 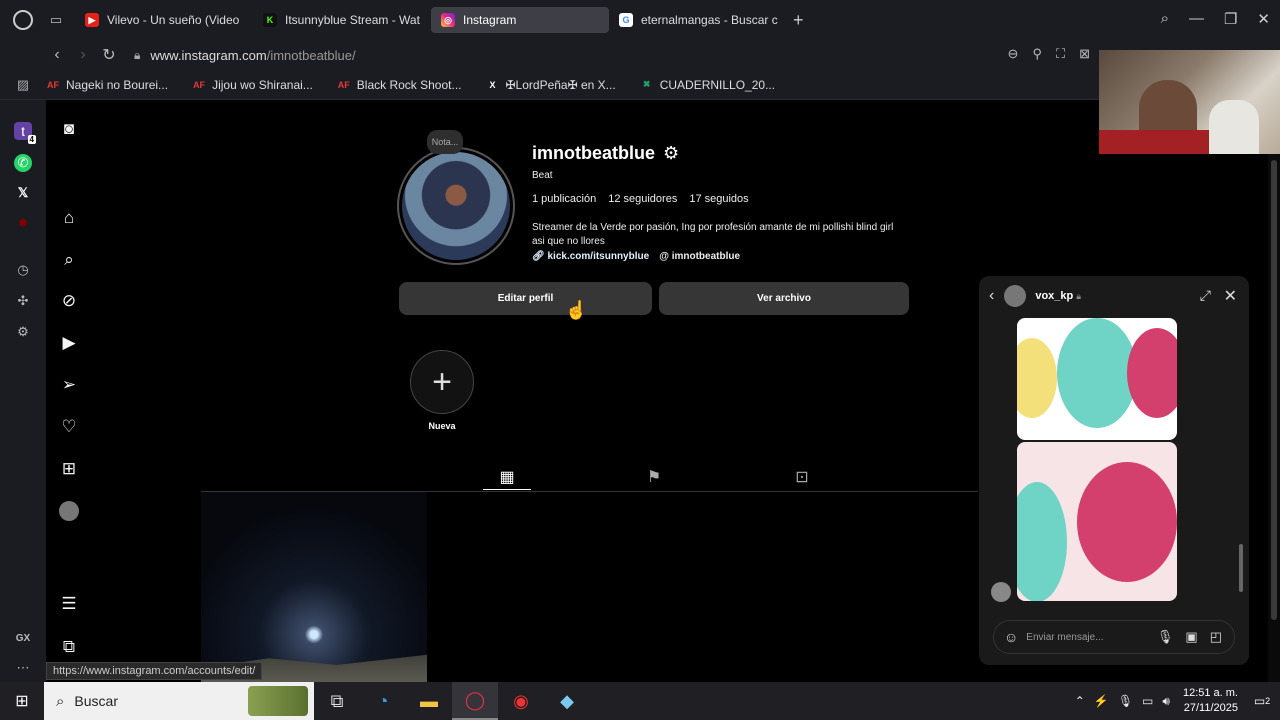 I want to click on page-scrollbar, so click(x=1274, y=391).